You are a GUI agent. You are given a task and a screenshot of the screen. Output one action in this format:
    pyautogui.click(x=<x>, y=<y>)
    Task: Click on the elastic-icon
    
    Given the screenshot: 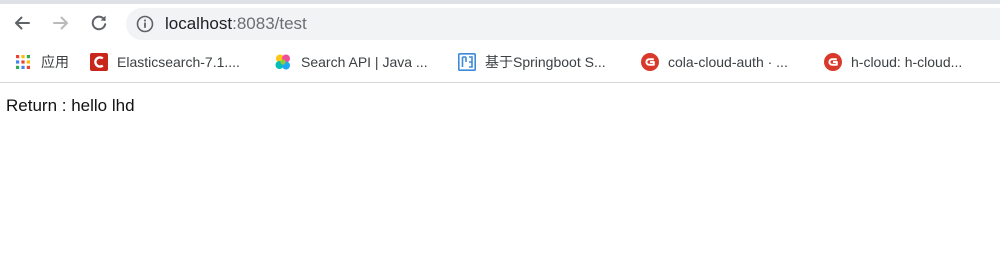 What is the action you would take?
    pyautogui.click(x=283, y=62)
    